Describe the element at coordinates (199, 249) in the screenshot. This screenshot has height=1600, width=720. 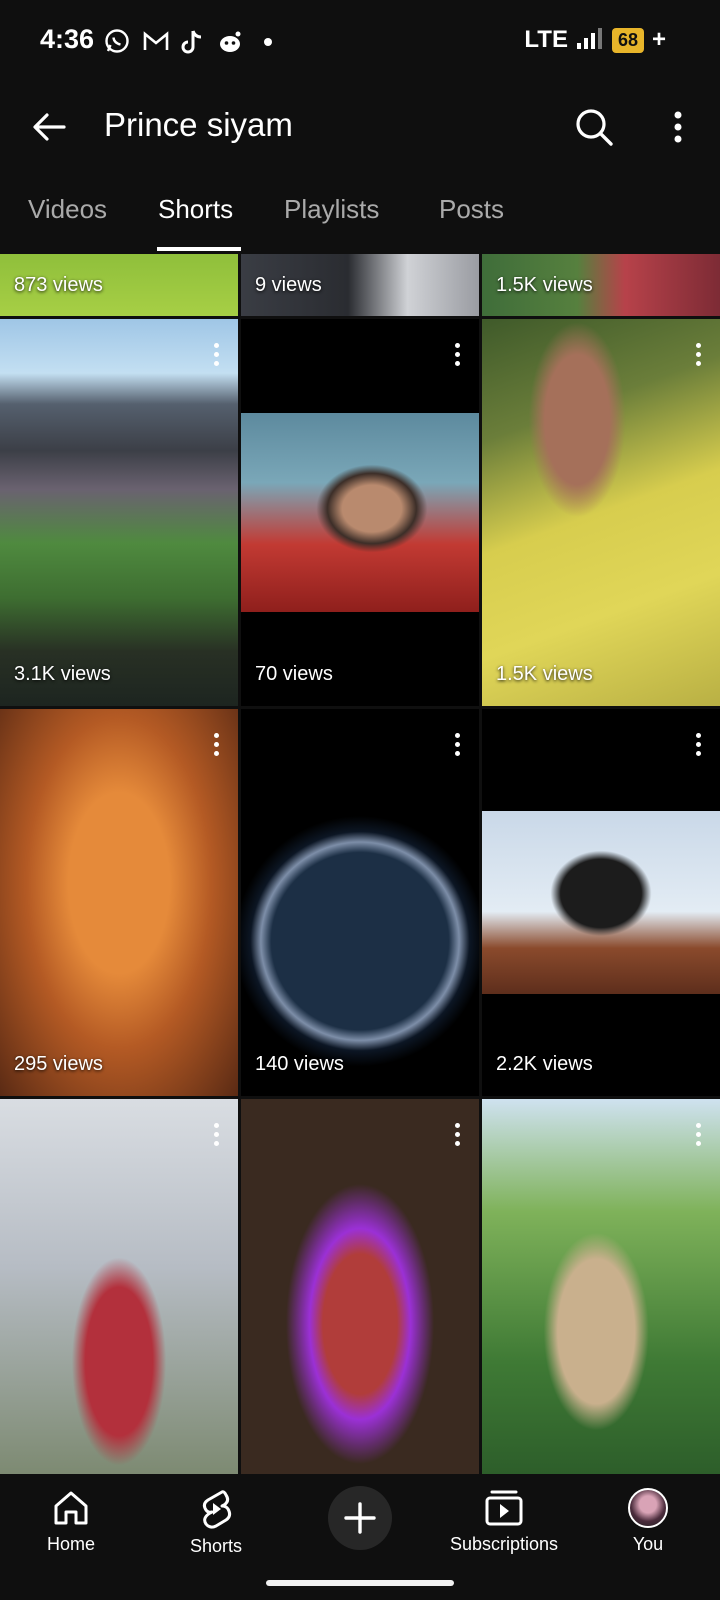
I see `active-tab-indicator` at that location.